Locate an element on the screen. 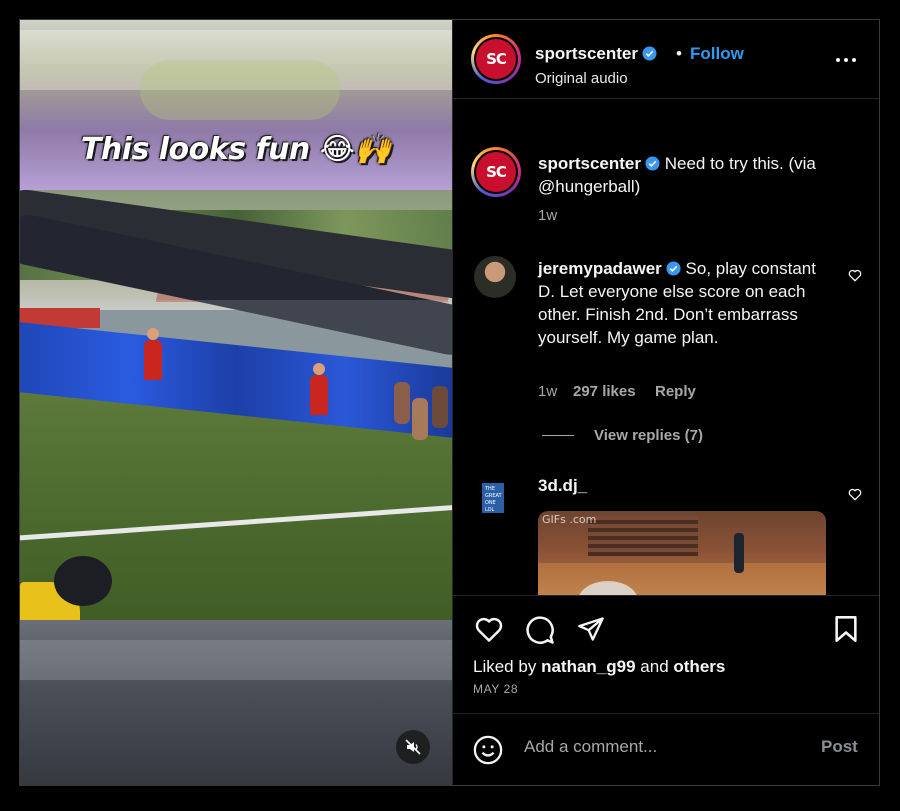 Image resolution: width=900 pixels, height=811 pixels. comment-time: 1w is located at coordinates (547, 391).